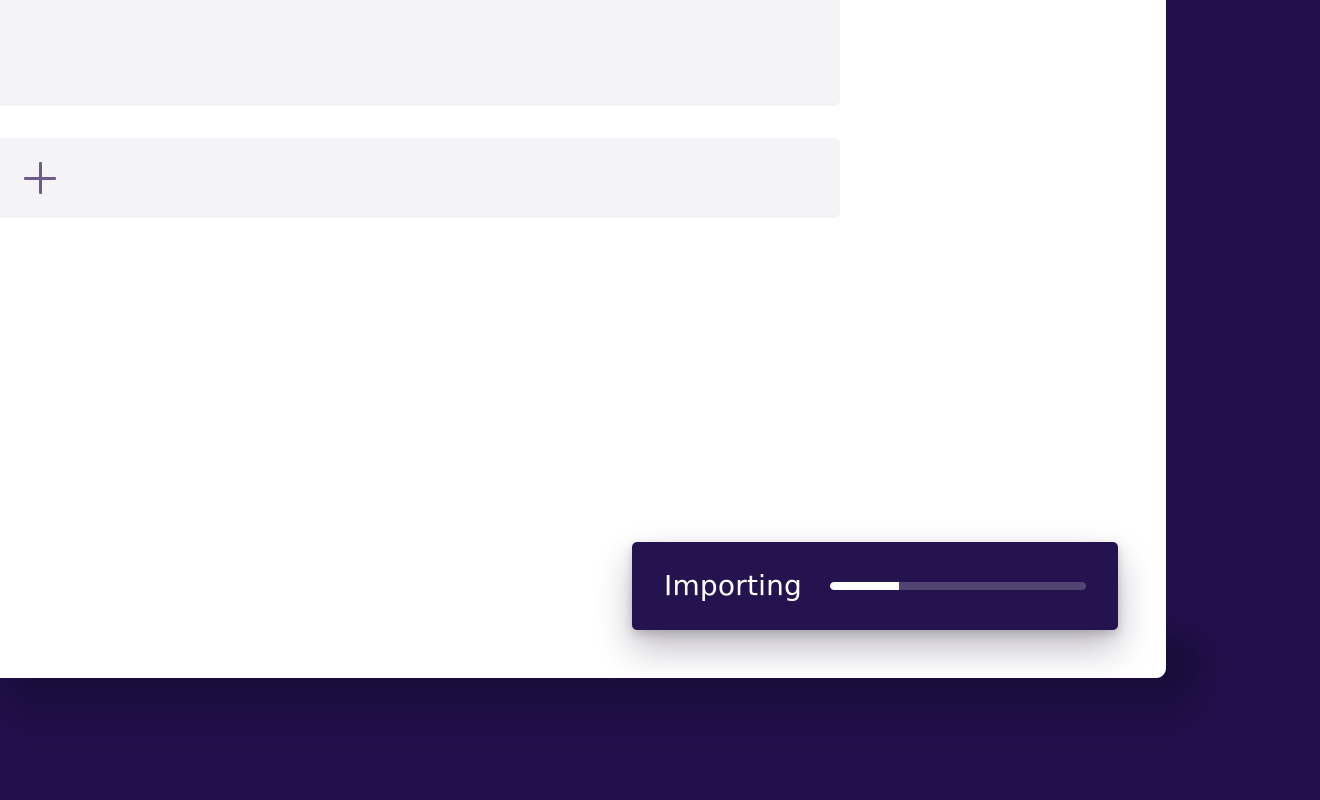 The height and width of the screenshot is (800, 1320). I want to click on import-toast: Importing, so click(875, 586).